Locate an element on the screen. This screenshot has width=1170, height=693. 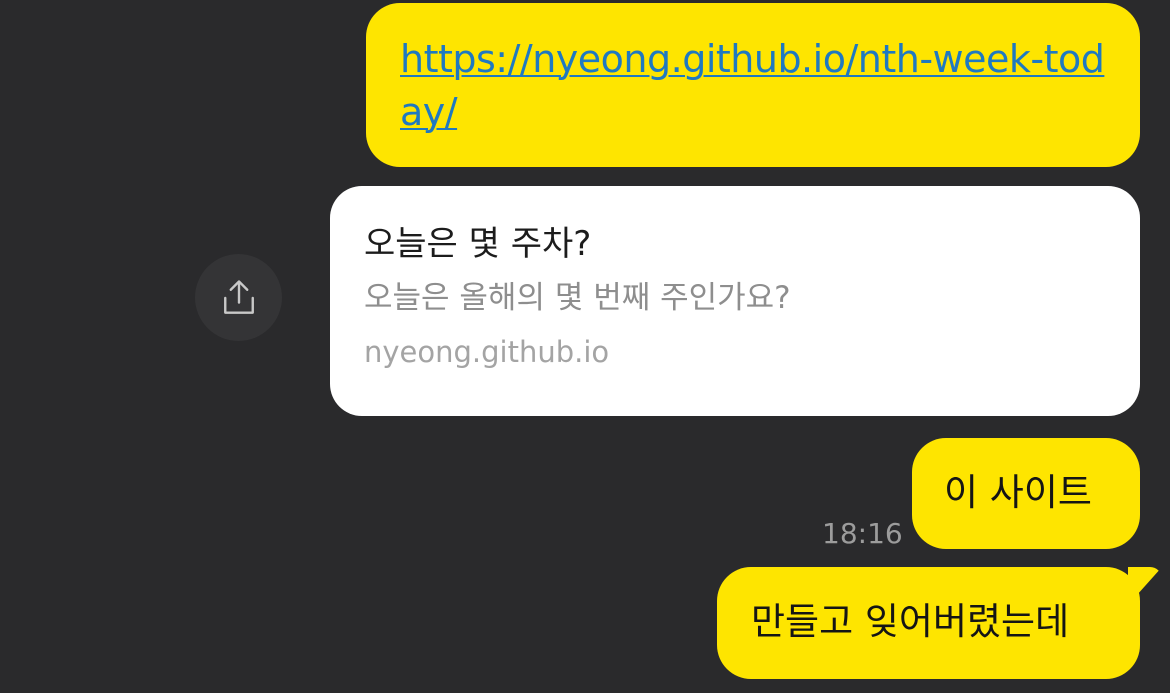
message-bubble: 만들고 잊어버렸는데 is located at coordinates (939, 623).